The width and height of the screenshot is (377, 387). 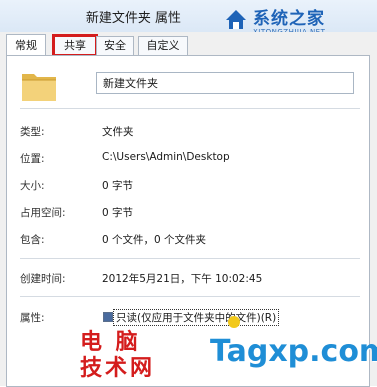 I want to click on created-label: 创建时间:, so click(x=43, y=279).